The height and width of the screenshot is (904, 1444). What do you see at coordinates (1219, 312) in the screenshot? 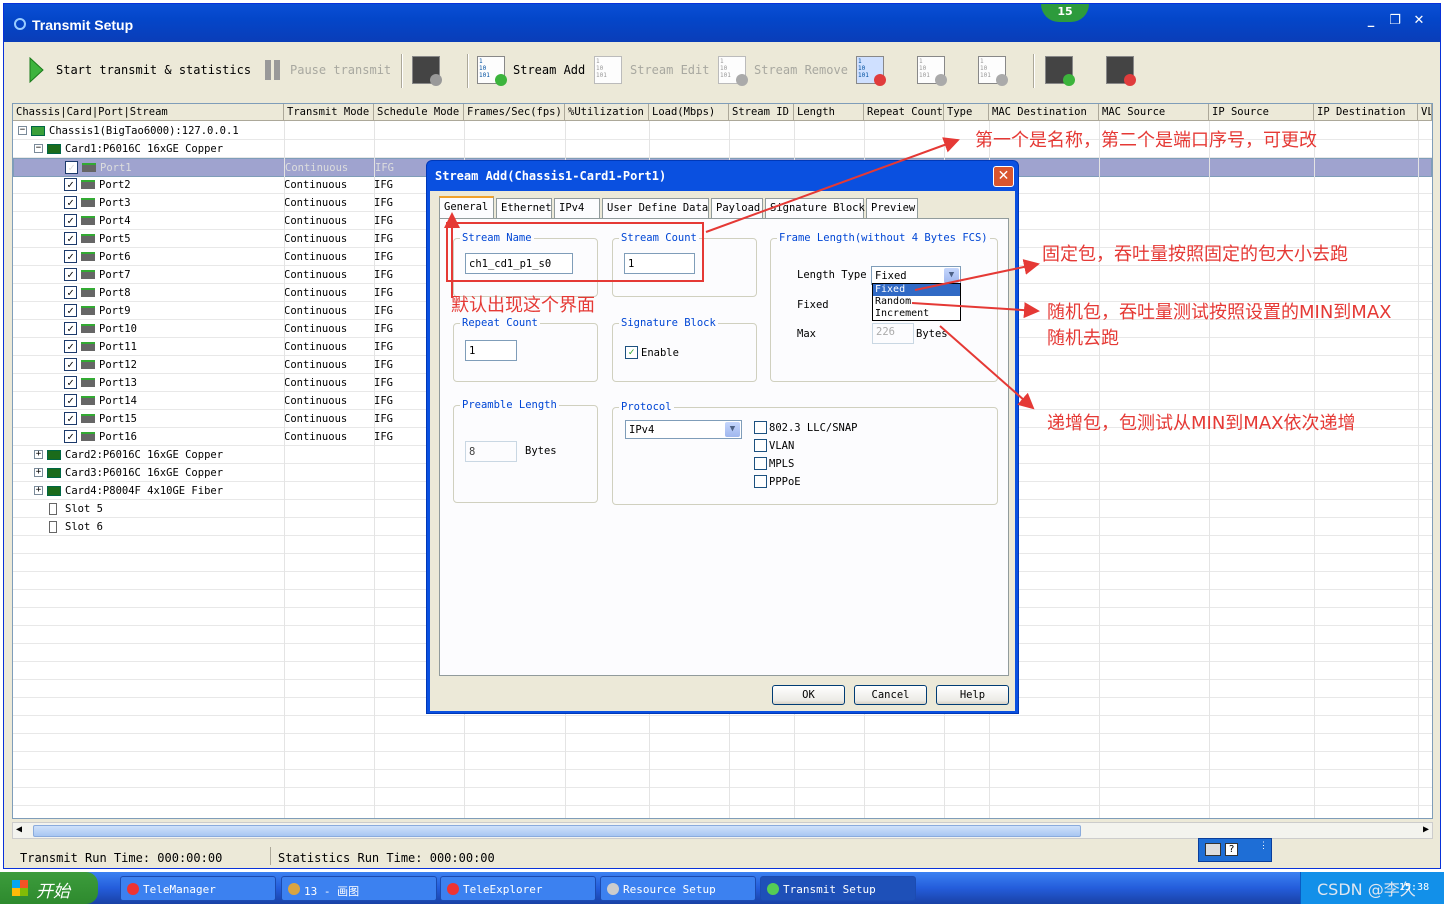
I see `annotation-random: 随机包，吞吐量测试按照设置的MIN到MAX` at bounding box center [1219, 312].